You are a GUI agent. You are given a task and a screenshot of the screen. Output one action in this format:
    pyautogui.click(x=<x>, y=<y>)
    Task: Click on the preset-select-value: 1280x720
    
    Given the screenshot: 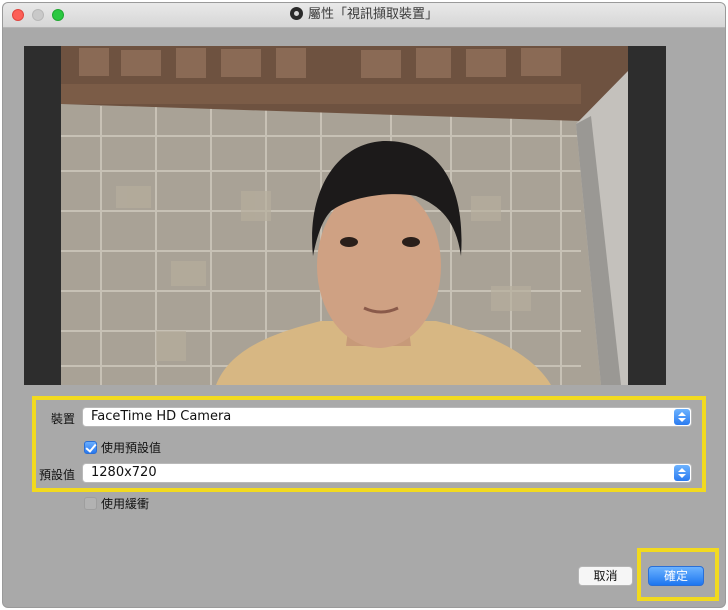 What is the action you would take?
    pyautogui.click(x=124, y=472)
    